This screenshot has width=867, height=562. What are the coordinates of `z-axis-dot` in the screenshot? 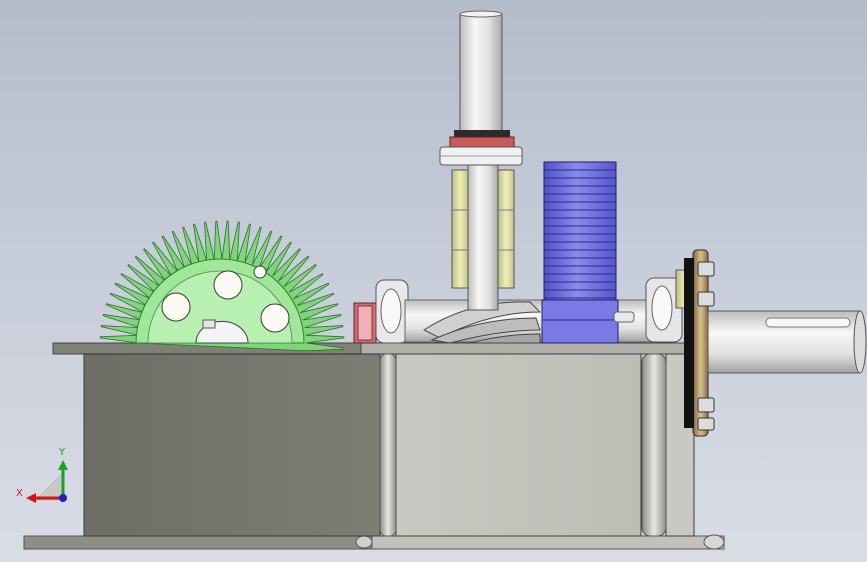 It's located at (63, 498).